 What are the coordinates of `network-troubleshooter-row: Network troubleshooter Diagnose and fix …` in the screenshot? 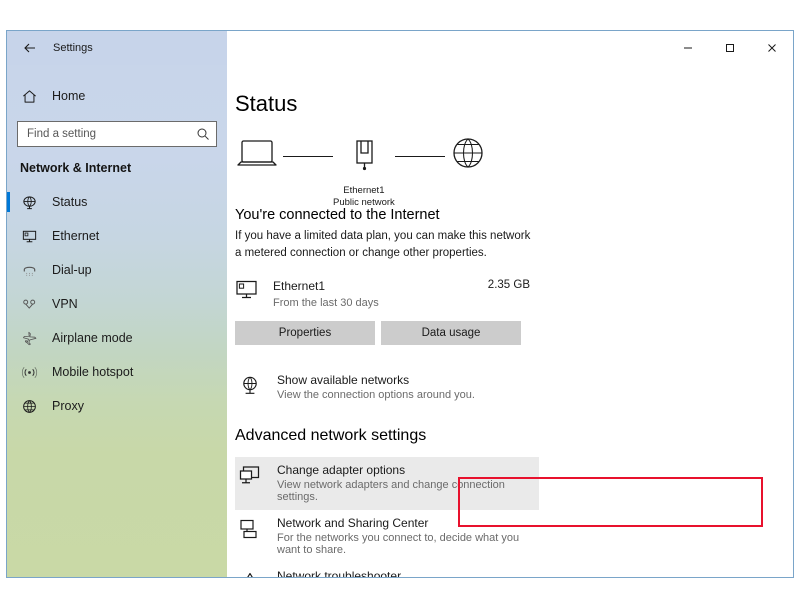 It's located at (385, 570).